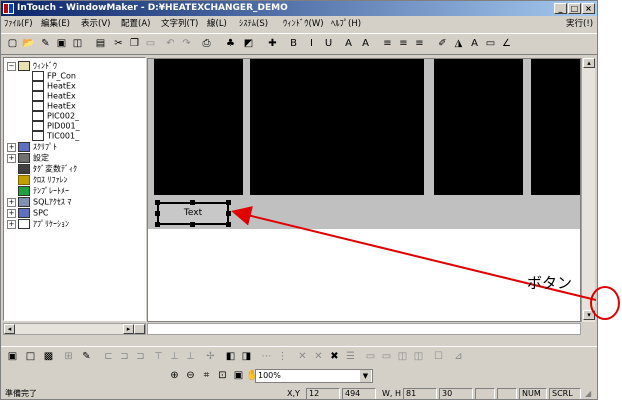 Image resolution: width=622 pixels, height=403 pixels. Describe the element at coordinates (108, 356) in the screenshot. I see `align-left-edge-icon: ⊏` at that location.